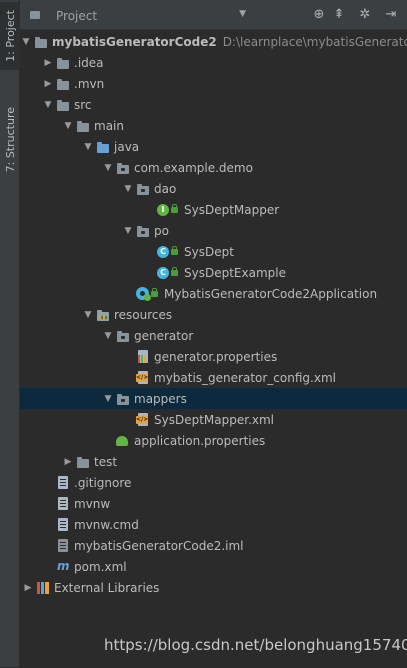  Describe the element at coordinates (41, 42) in the screenshot. I see `module-folder-icon` at that location.